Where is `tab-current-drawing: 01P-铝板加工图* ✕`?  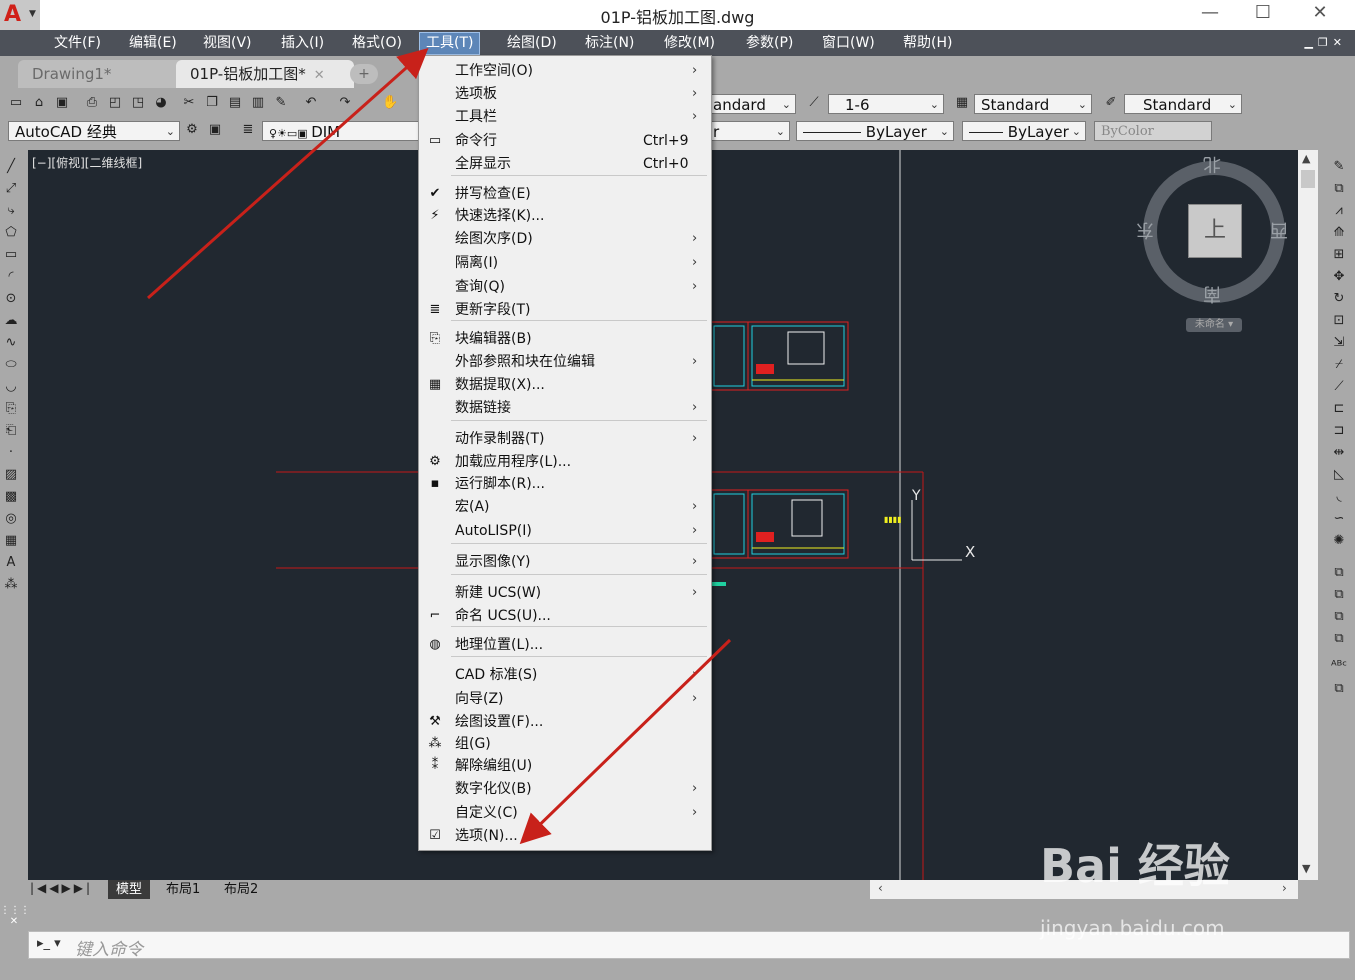 tab-current-drawing: 01P-铝板加工图* ✕ is located at coordinates (265, 74).